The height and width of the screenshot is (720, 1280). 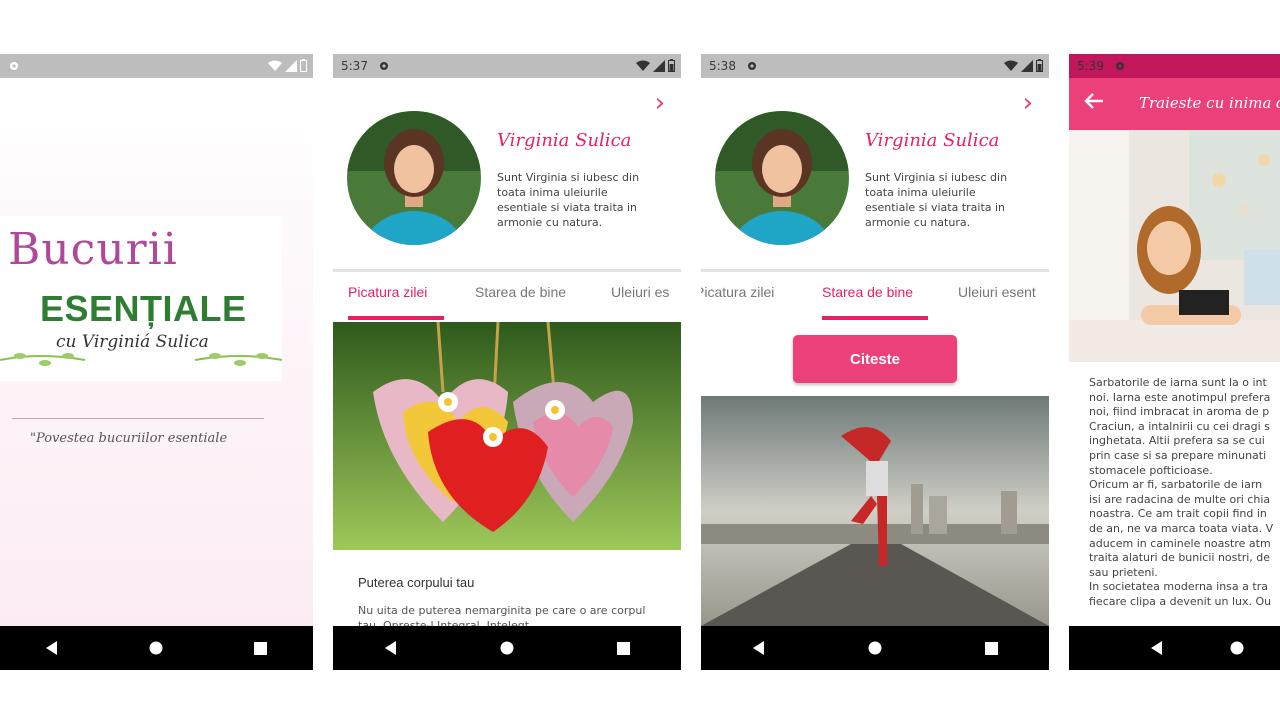 What do you see at coordinates (143, 308) in the screenshot?
I see `logo-subtitle: ESENȚIALE` at bounding box center [143, 308].